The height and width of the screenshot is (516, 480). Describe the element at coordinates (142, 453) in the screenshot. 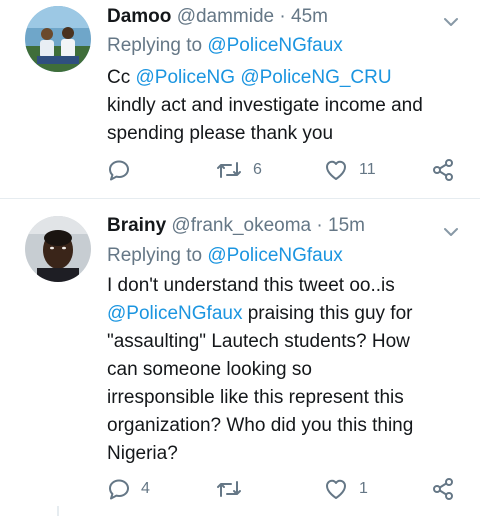

I see `tweet-text-segment: Nigeria?` at that location.